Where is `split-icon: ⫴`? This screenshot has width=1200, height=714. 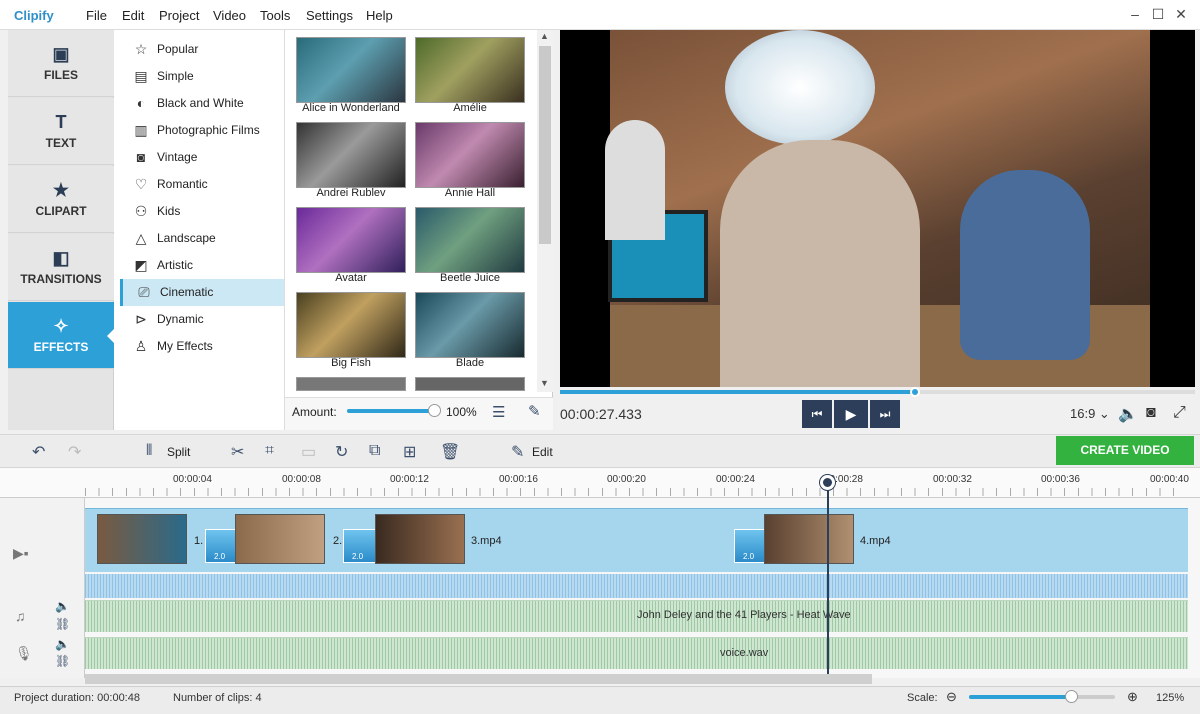 split-icon: ⫴ is located at coordinates (149, 450).